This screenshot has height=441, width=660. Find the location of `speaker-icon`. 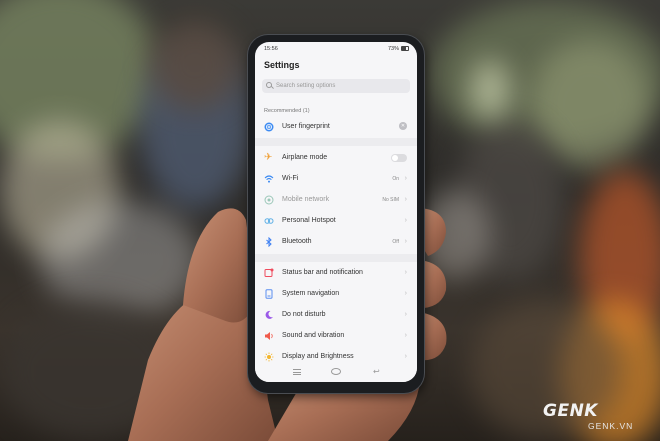

speaker-icon is located at coordinates (269, 336).